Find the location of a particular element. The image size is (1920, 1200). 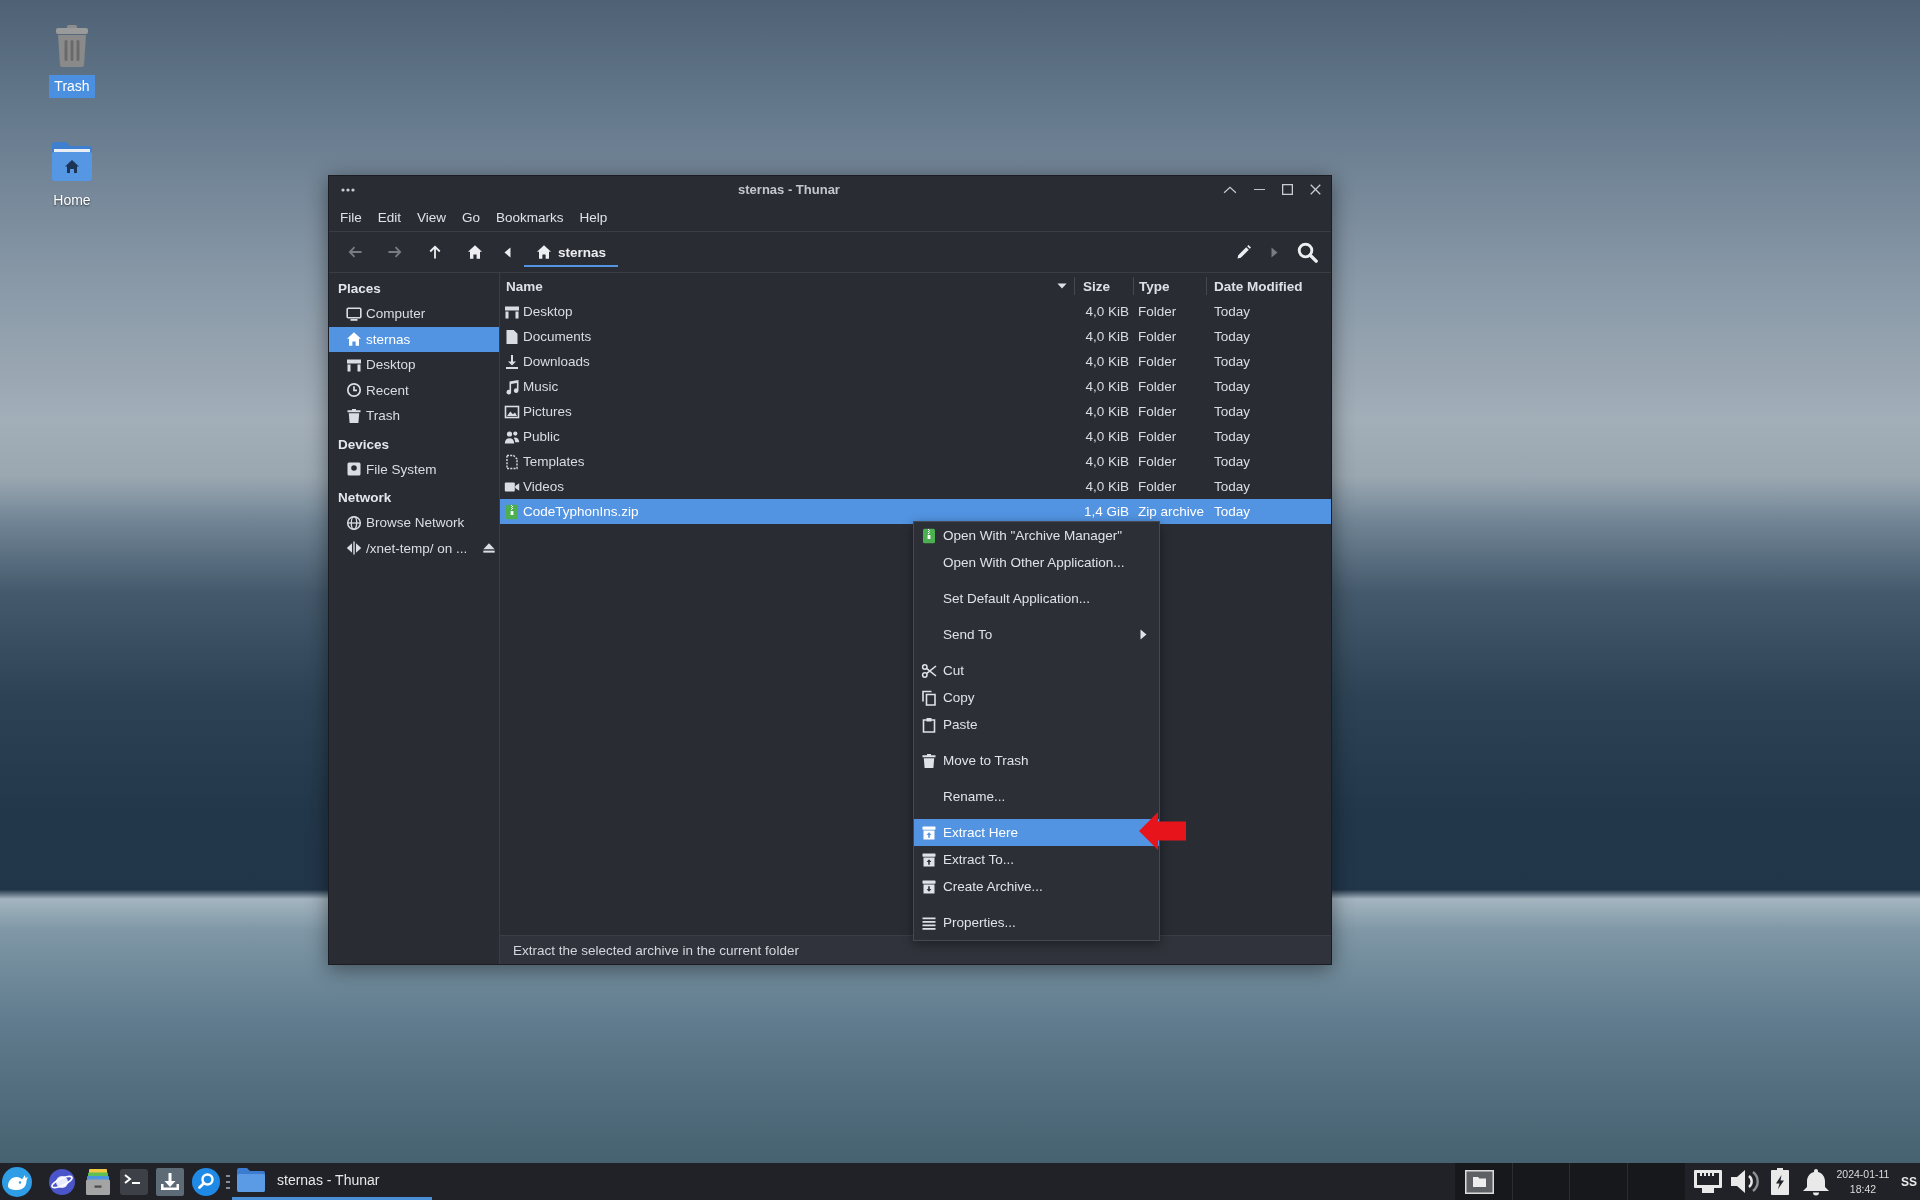

context-menu-item: Cut is located at coordinates (1036, 670).